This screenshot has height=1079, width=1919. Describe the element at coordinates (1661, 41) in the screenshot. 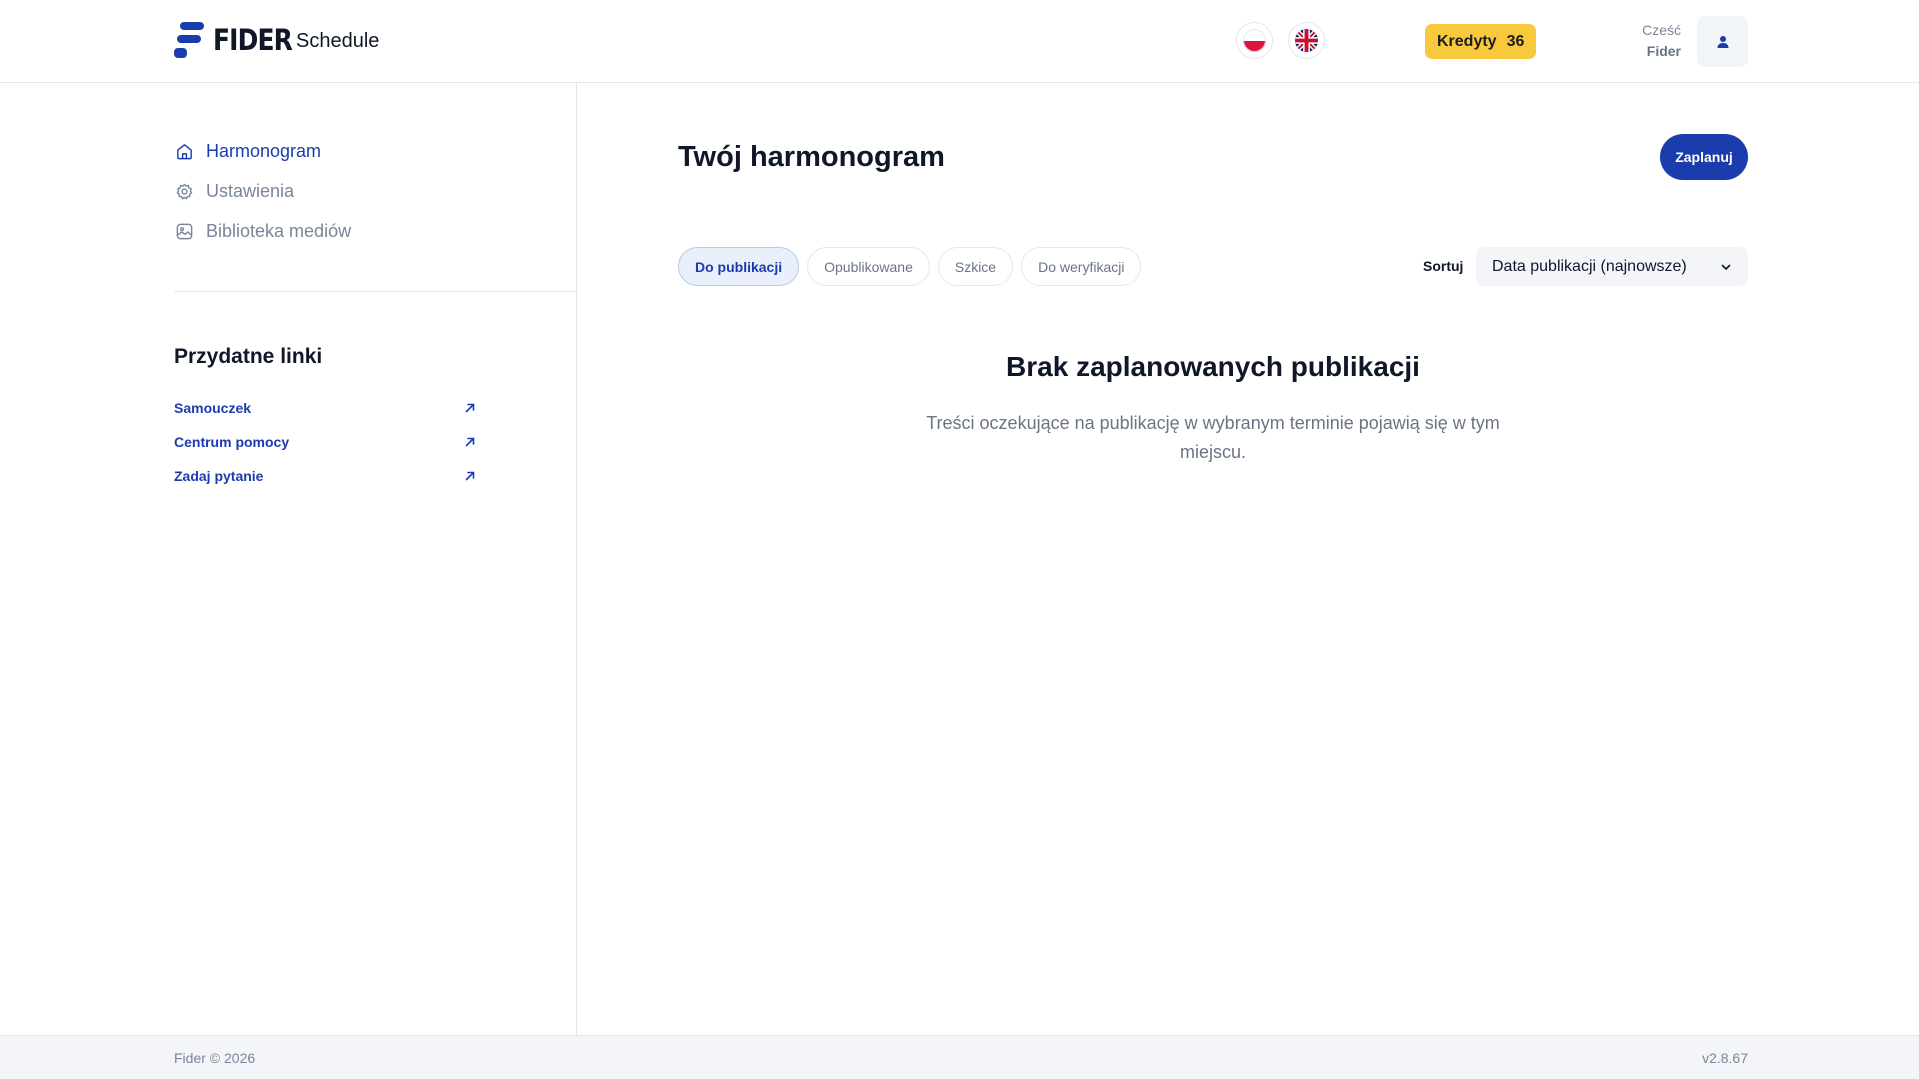

I see `user-greeting: Cześć Fider` at that location.